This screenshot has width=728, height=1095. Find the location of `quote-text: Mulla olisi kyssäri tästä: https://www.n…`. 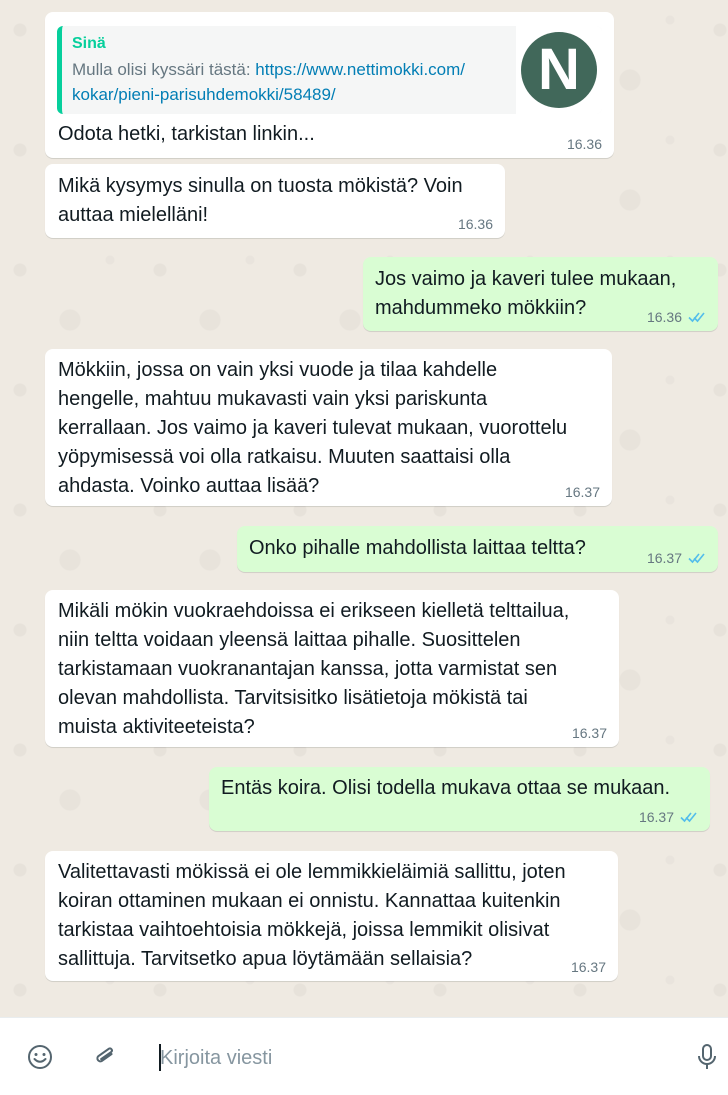

quote-text: Mulla olisi kyssäri tästä: https://www.n… is located at coordinates (289, 82).